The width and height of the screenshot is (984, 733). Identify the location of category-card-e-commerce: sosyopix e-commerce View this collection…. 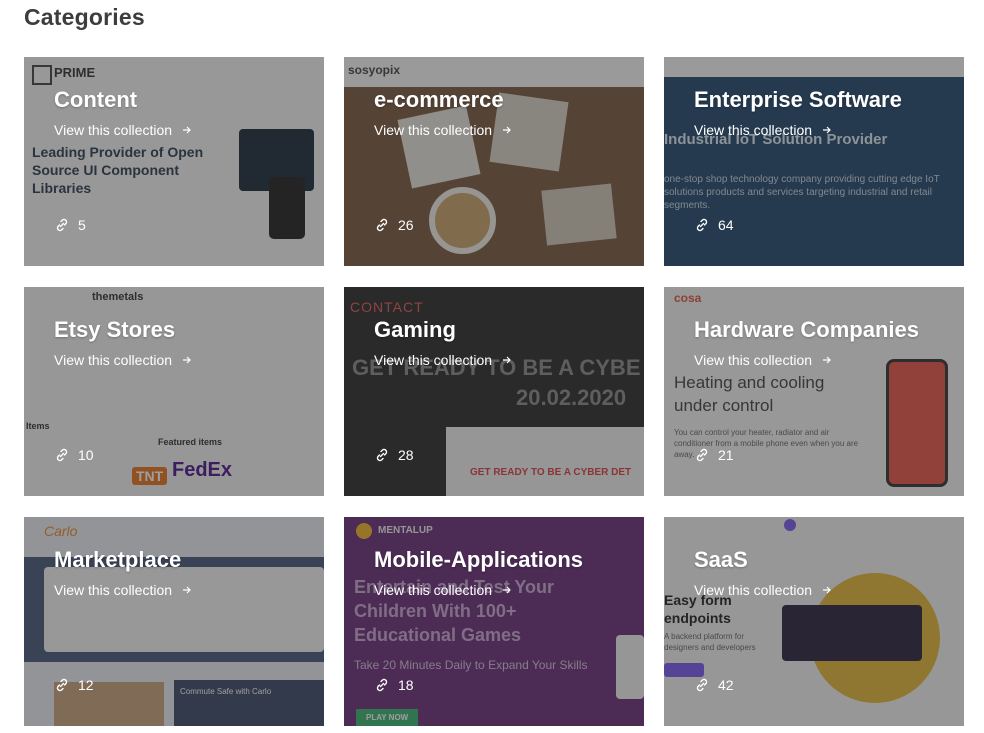
(494, 161).